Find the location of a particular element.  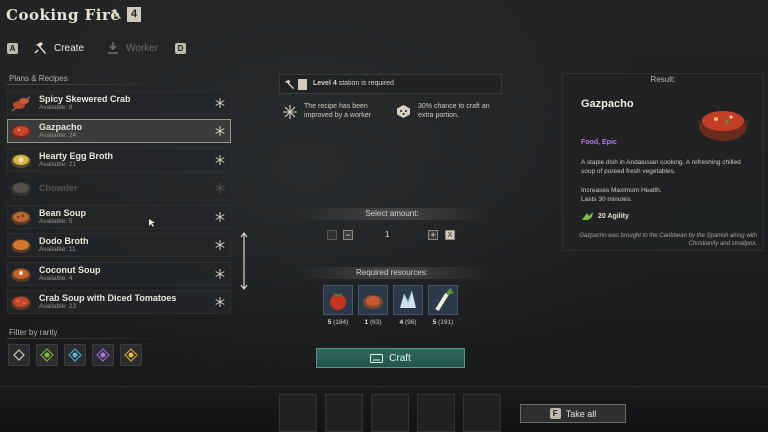

recipe-coconut-soup: Coconut Soup Available: 4 is located at coordinates (119, 274).